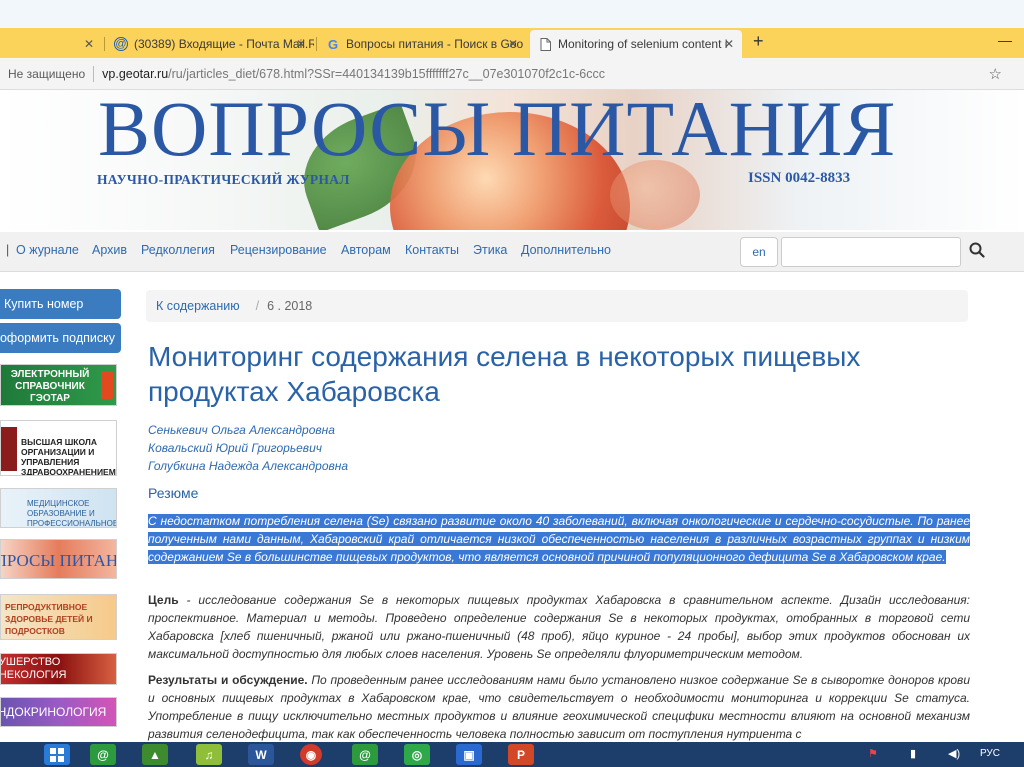 The image size is (1024, 767). I want to click on start-icon, so click(57, 754).